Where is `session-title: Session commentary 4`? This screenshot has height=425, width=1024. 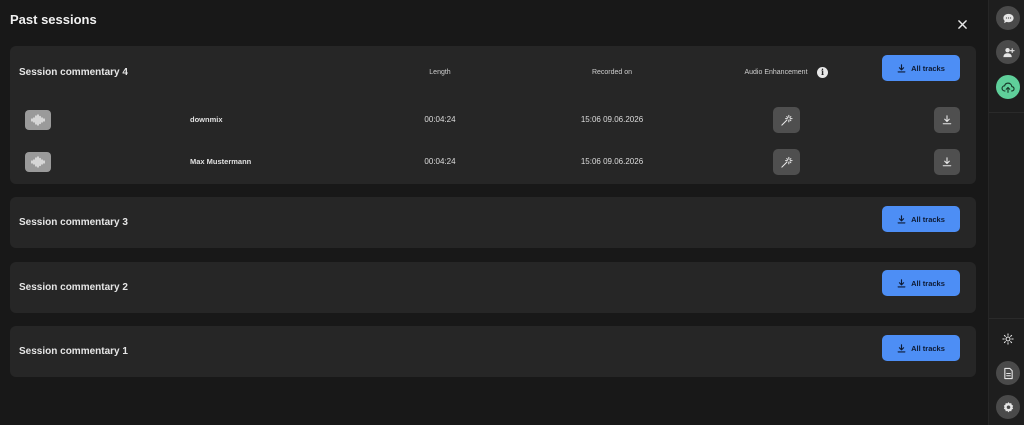
session-title: Session commentary 4 is located at coordinates (73, 72).